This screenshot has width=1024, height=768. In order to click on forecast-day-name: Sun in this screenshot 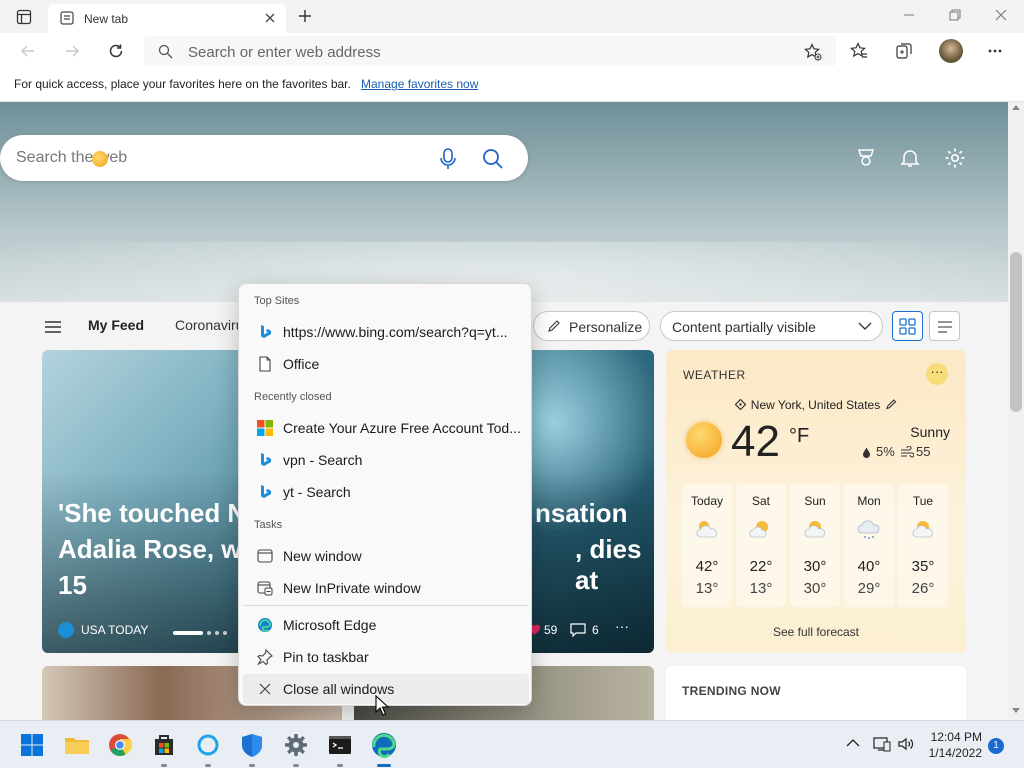, I will do `click(815, 501)`.